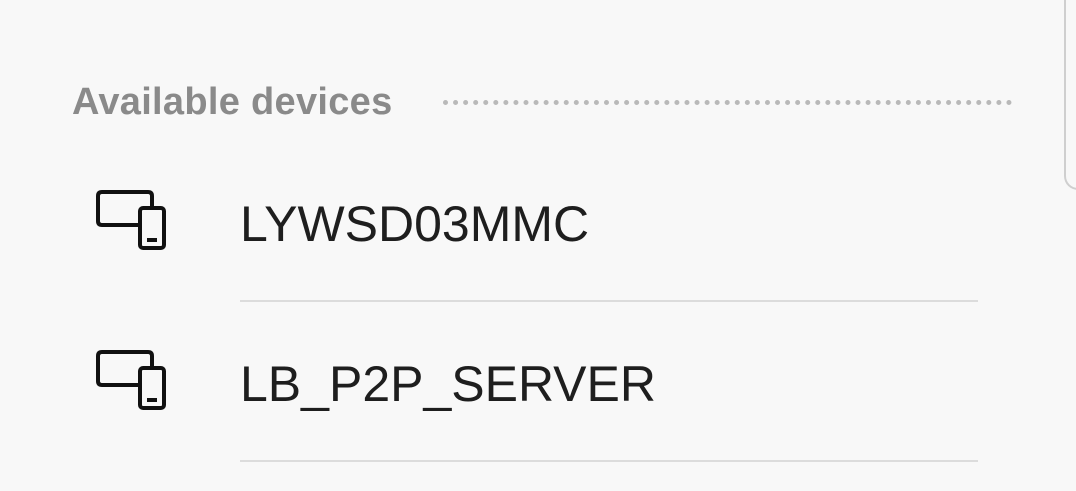 The height and width of the screenshot is (491, 1076). What do you see at coordinates (232, 101) in the screenshot?
I see `section-title: Available devices` at bounding box center [232, 101].